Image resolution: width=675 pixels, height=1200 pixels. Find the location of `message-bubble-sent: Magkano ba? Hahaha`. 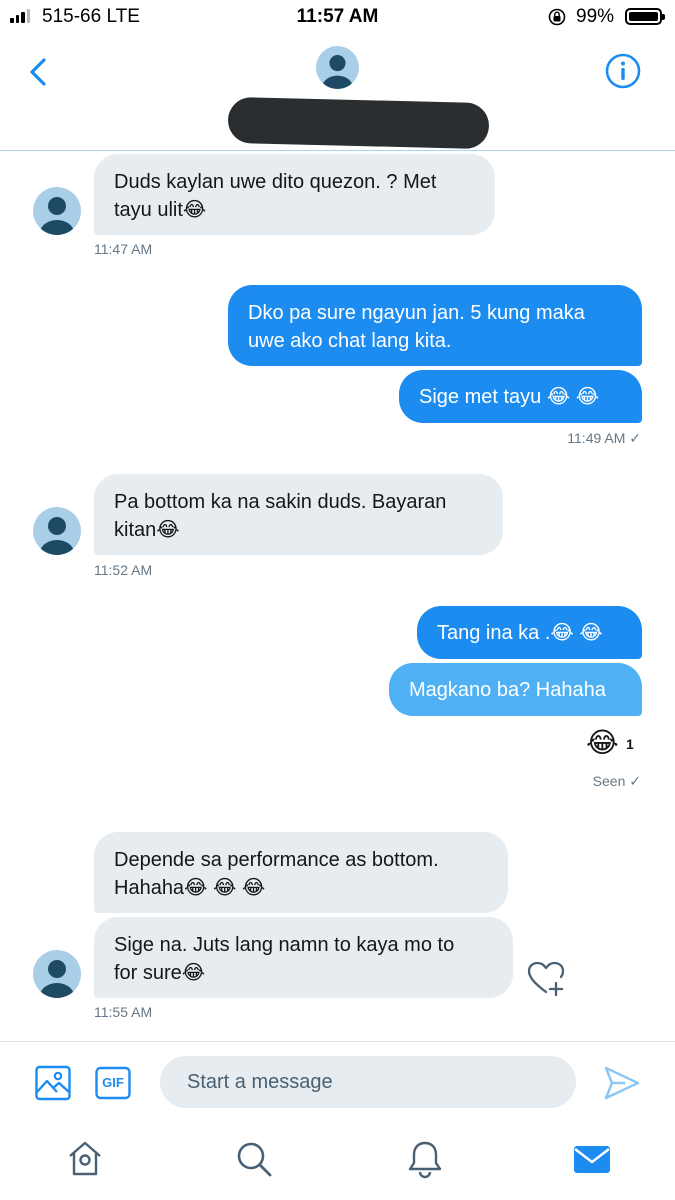

message-bubble-sent: Magkano ba? Hahaha is located at coordinates (515, 689).